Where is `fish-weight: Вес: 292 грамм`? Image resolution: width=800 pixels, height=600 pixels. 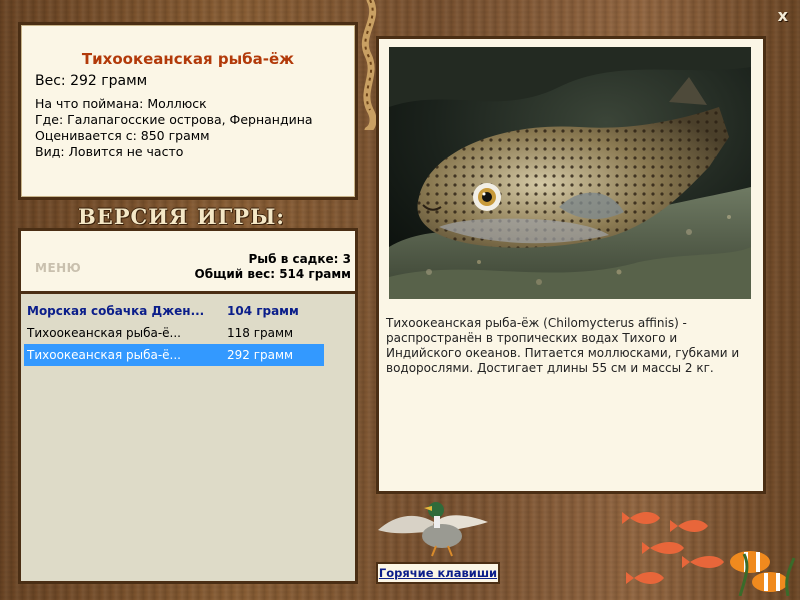
fish-weight: Вес: 292 грамм is located at coordinates (91, 81).